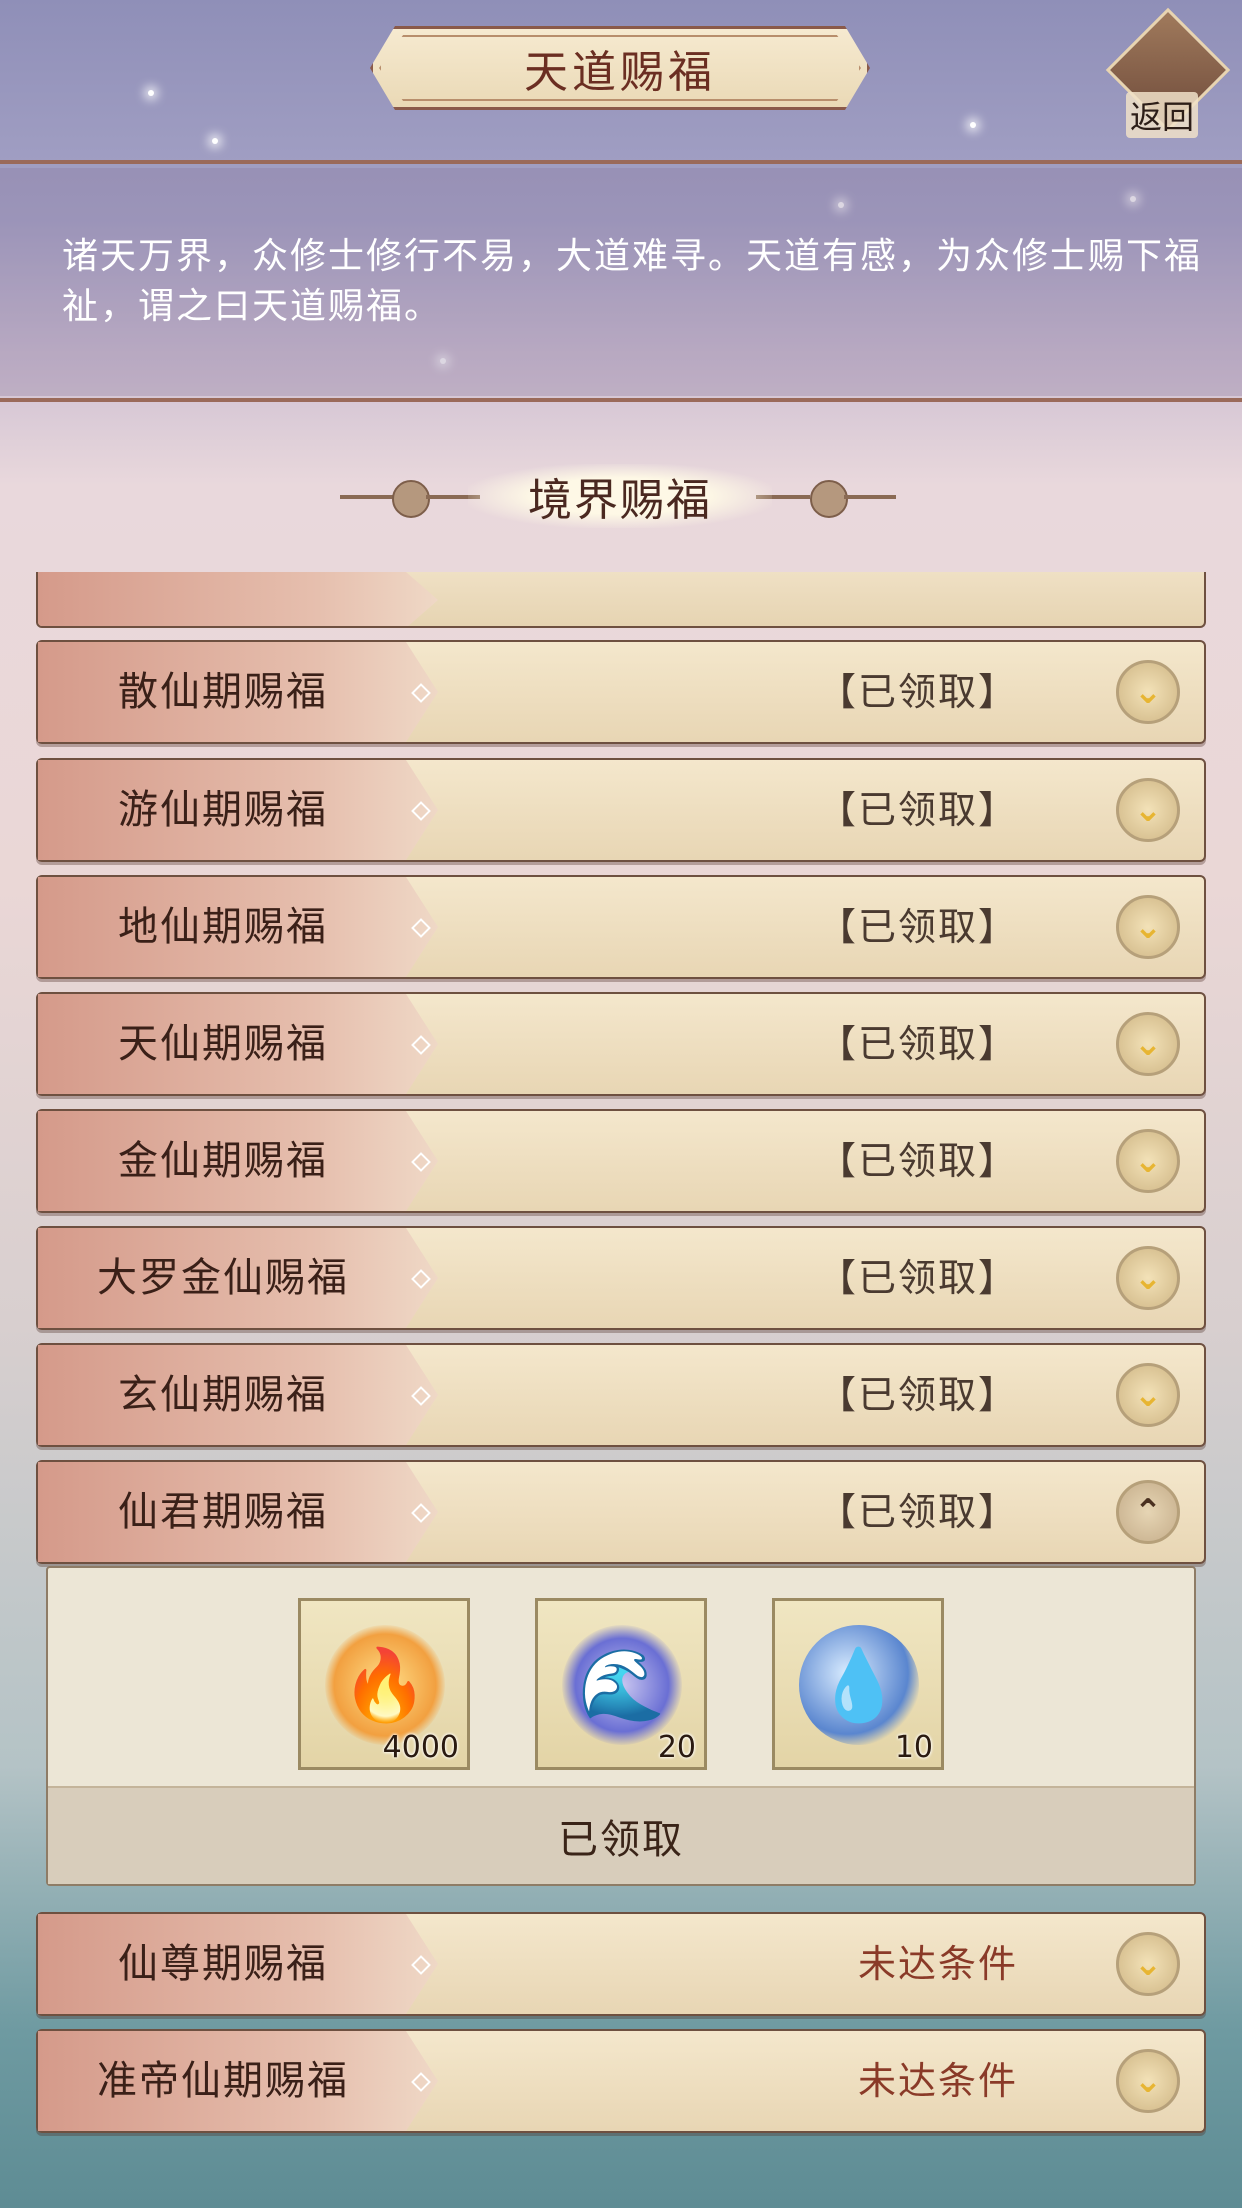 Image resolution: width=1242 pixels, height=2208 pixels. I want to click on title-plate: 天道赐福, so click(620, 68).